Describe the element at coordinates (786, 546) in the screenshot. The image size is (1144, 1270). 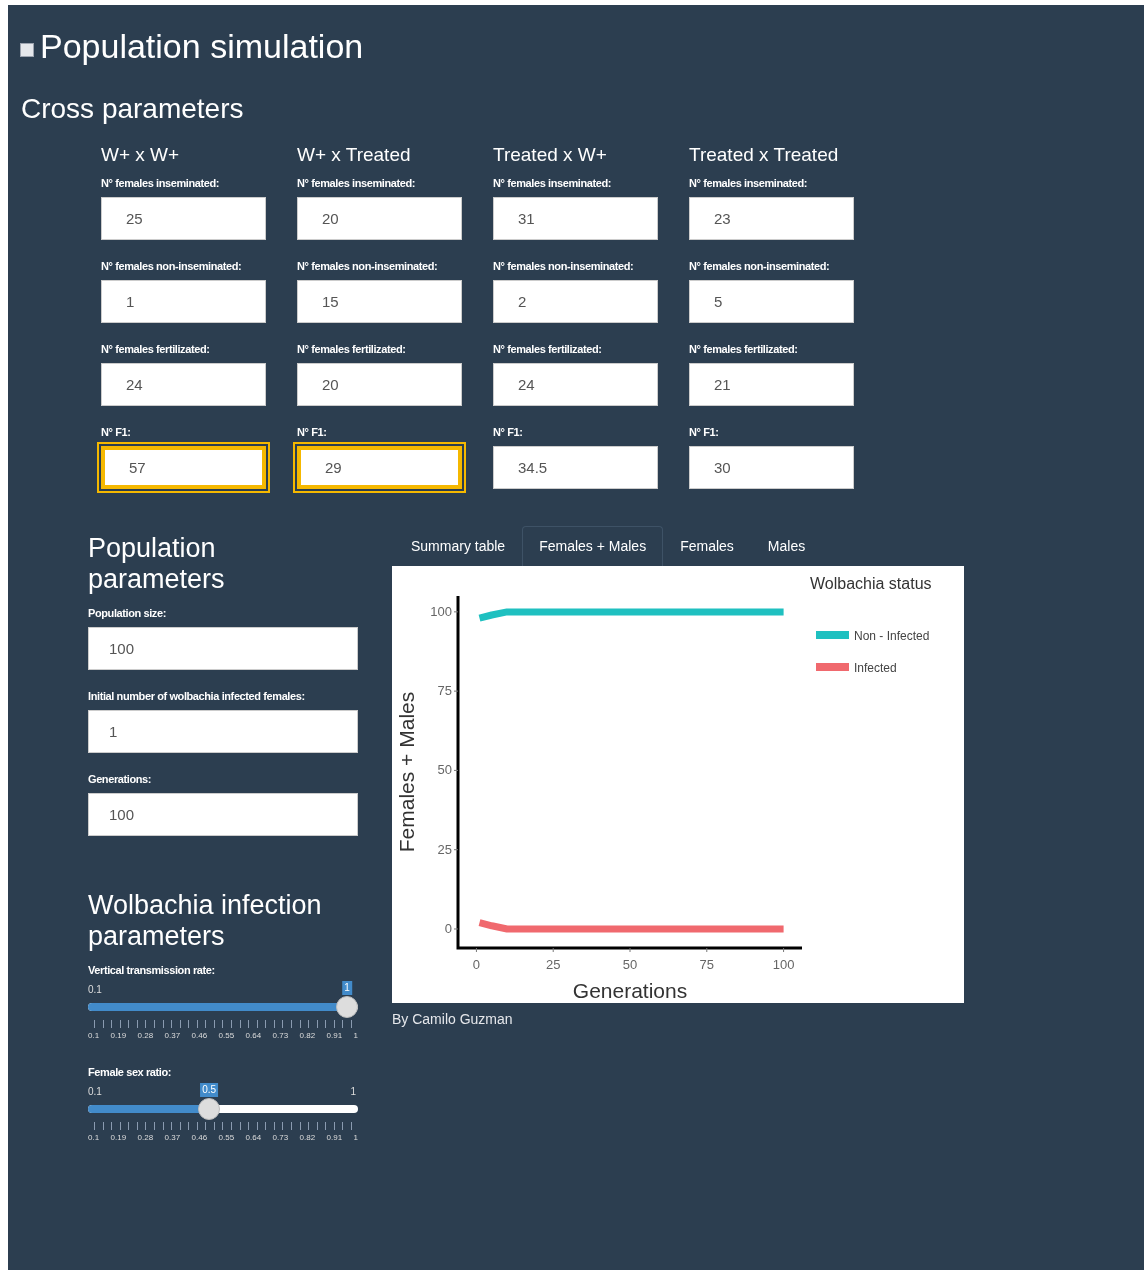
I see `tab: Males` at that location.